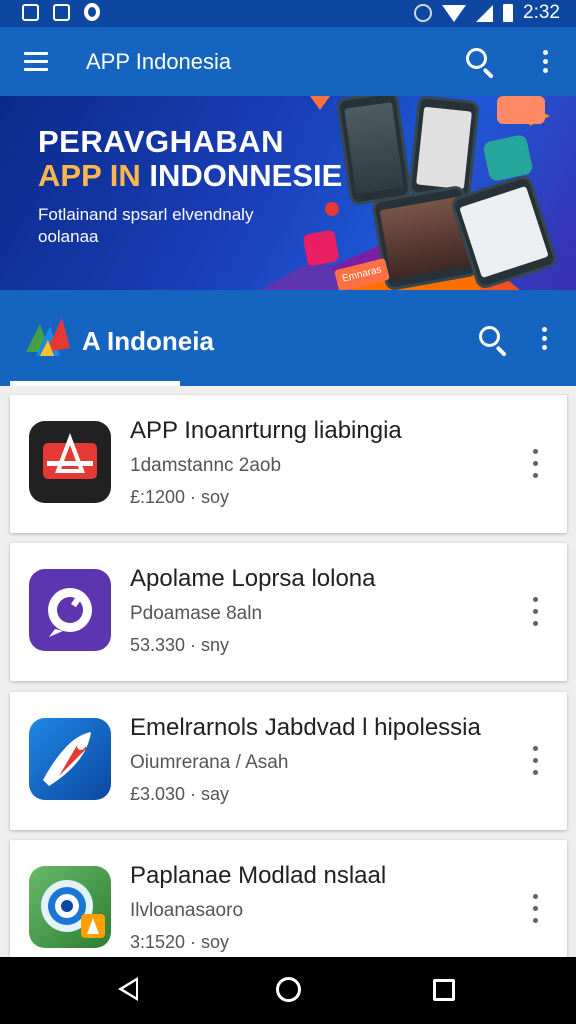 This screenshot has height=1024, width=576. I want to click on system-navigation-bar, so click(288, 990).